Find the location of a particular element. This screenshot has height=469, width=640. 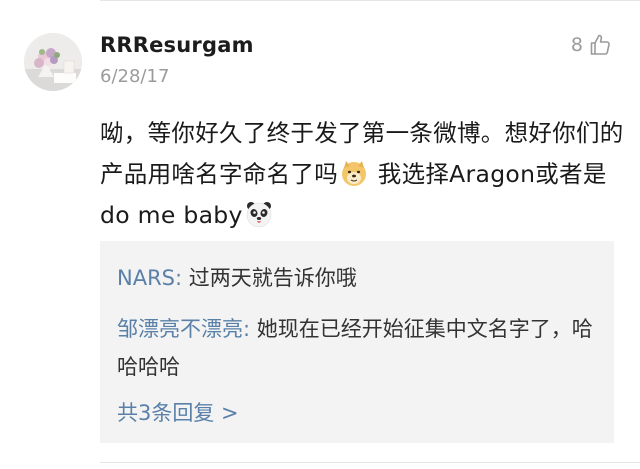

like-button: 8 is located at coordinates (591, 45).